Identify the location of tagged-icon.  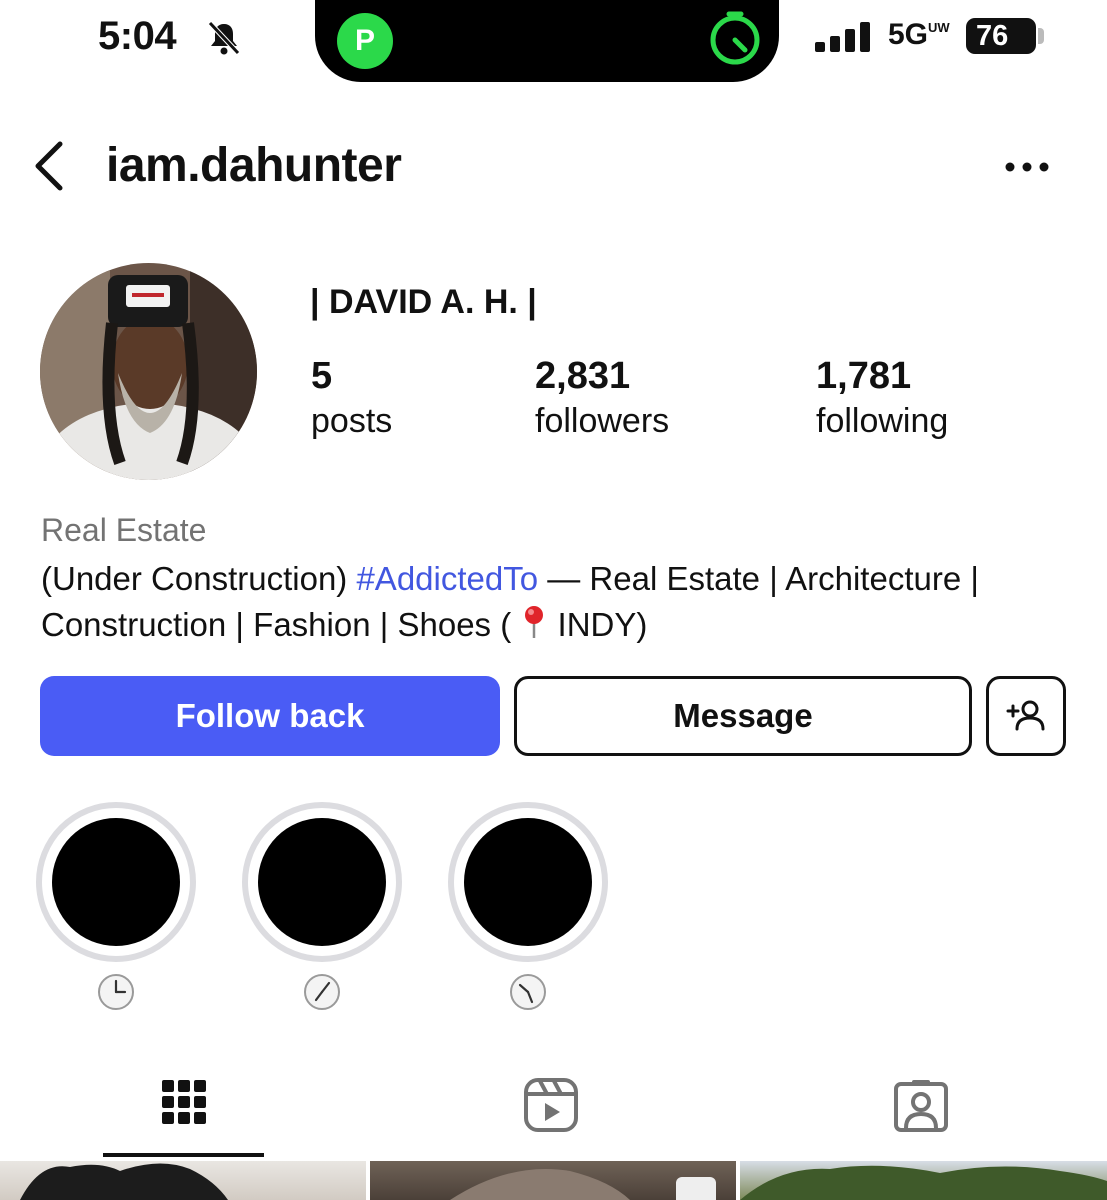
(920, 1106).